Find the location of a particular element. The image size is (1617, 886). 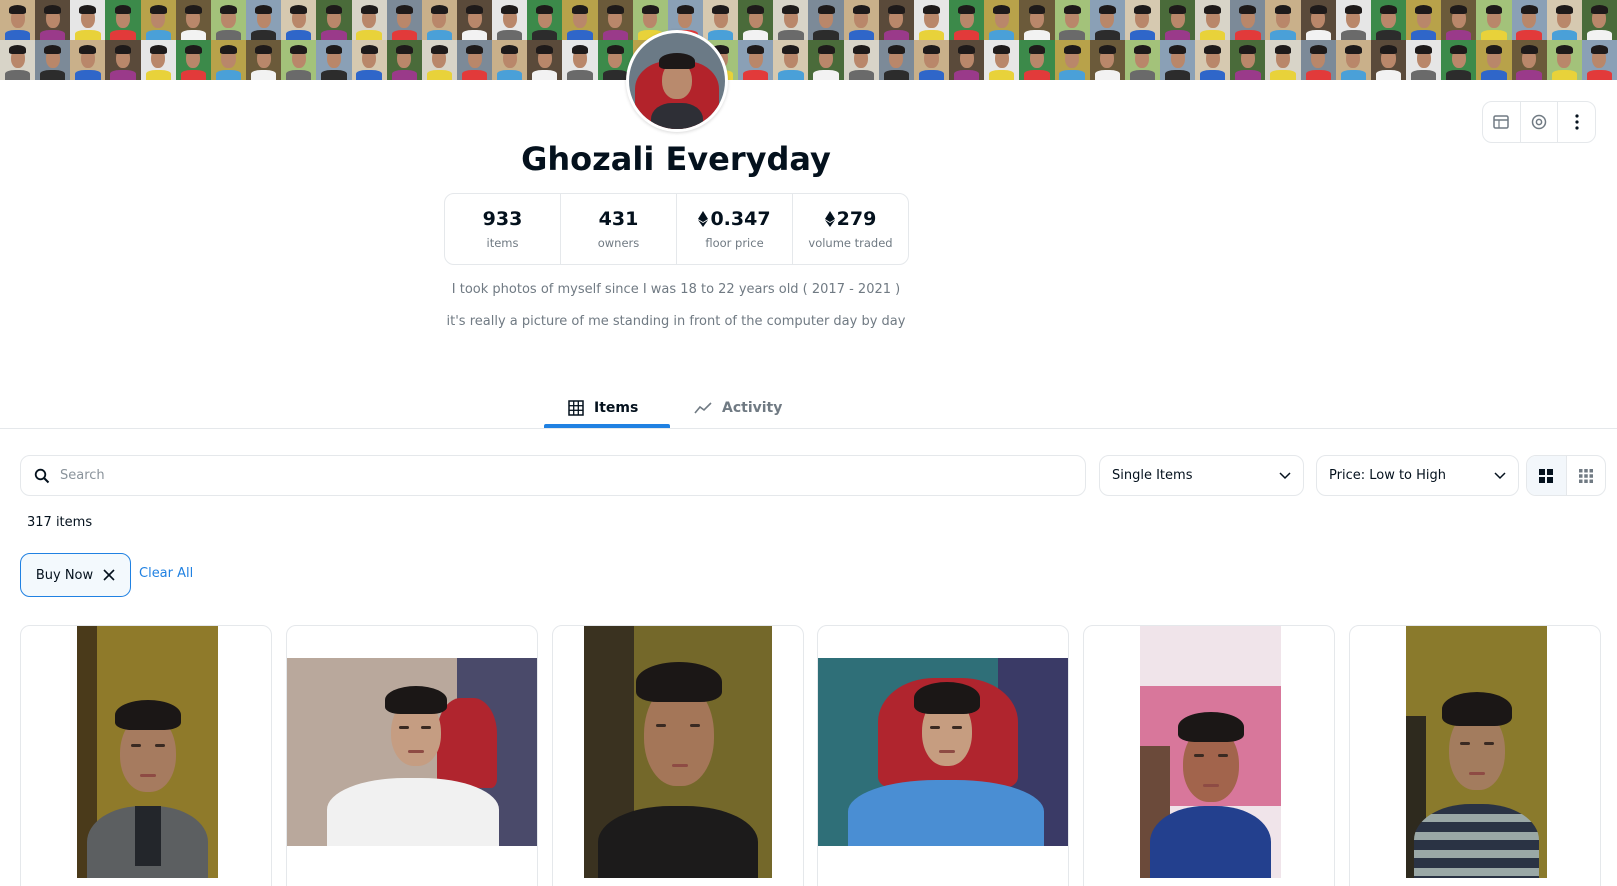

trend-line-icon is located at coordinates (703, 408).